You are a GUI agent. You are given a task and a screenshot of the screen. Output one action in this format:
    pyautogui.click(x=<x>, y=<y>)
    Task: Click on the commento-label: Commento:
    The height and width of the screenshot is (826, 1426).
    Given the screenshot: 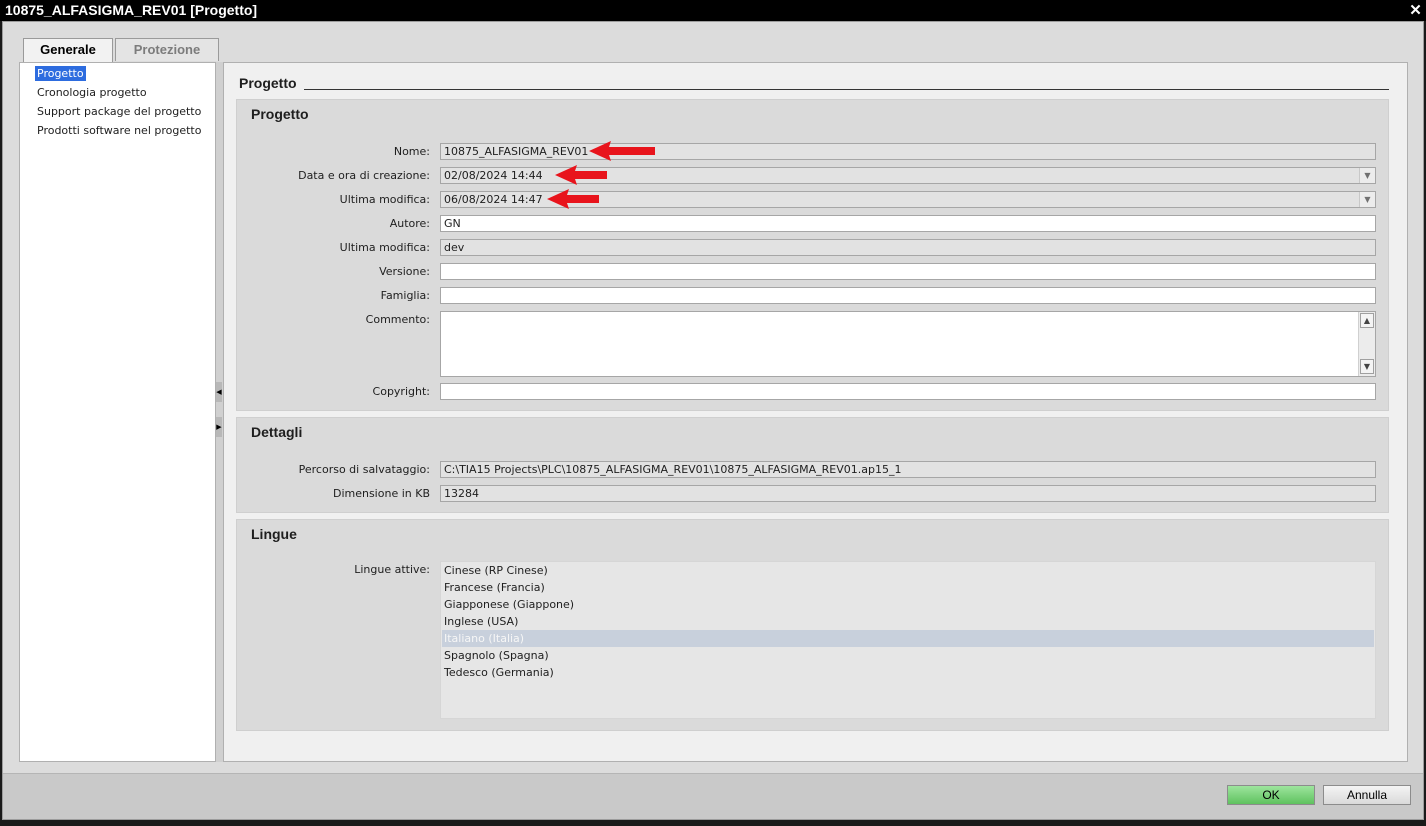 What is the action you would take?
    pyautogui.click(x=397, y=319)
    